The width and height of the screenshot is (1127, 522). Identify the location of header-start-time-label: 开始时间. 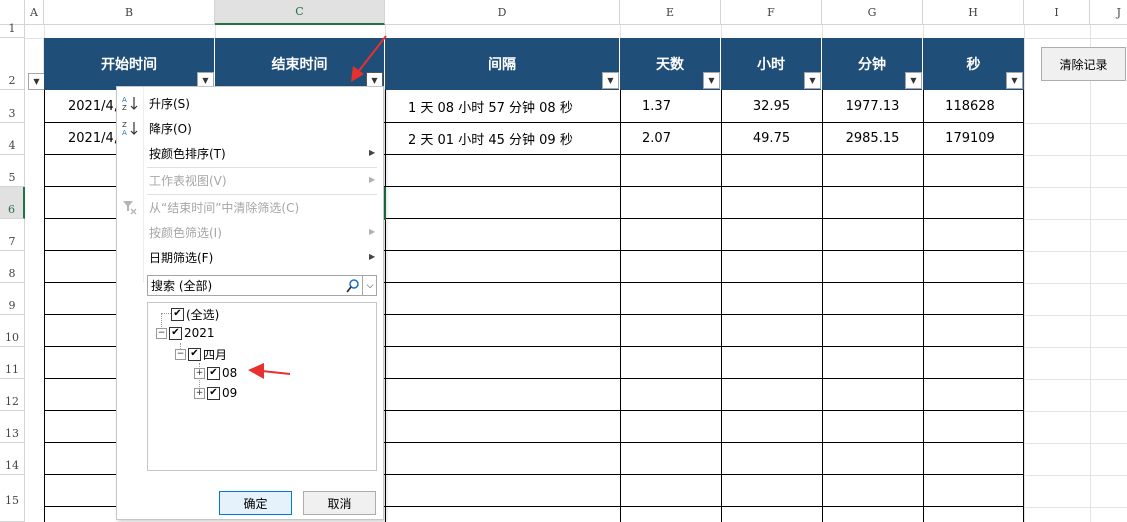
(129, 65).